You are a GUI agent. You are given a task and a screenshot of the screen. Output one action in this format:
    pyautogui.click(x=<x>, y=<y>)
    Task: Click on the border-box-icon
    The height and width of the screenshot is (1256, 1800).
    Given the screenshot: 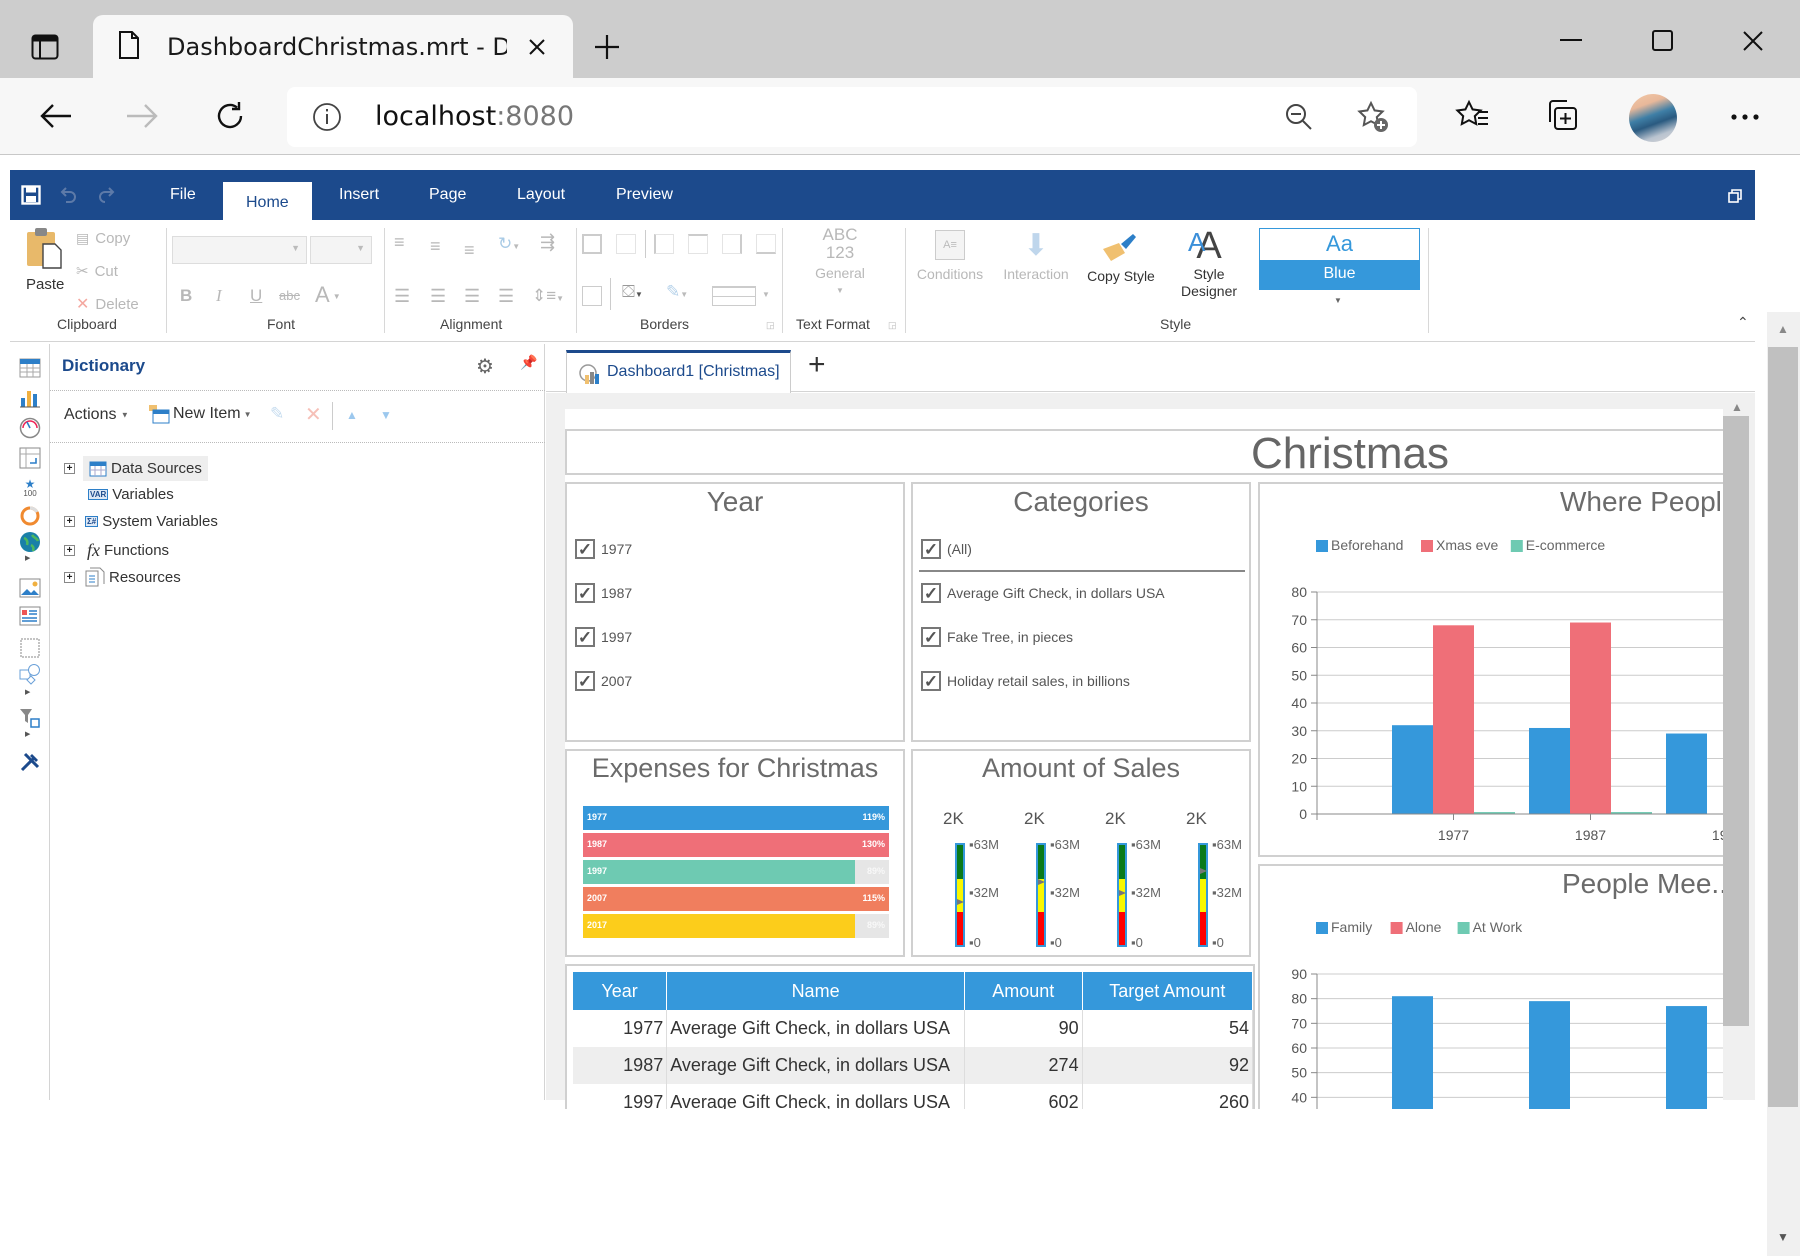 What is the action you would take?
    pyautogui.click(x=592, y=296)
    